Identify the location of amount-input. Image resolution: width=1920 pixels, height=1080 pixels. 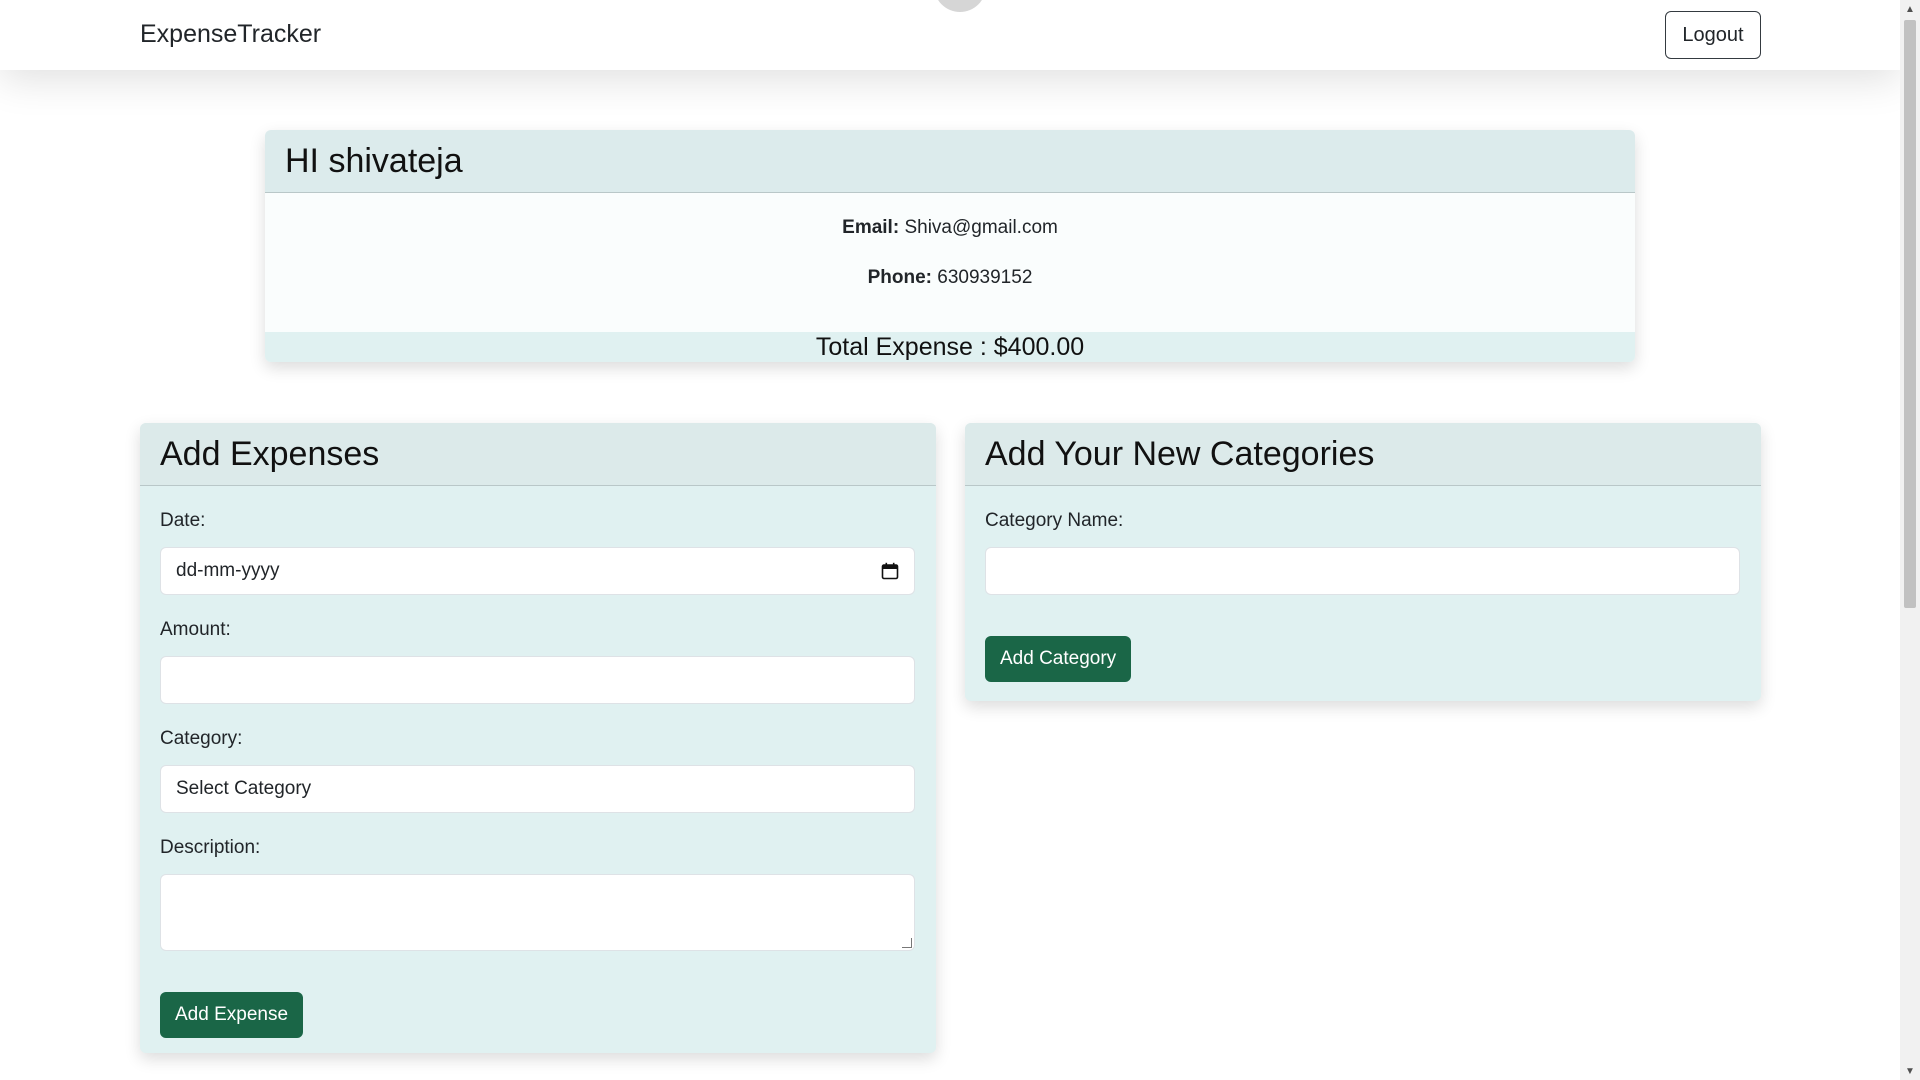
(537, 680).